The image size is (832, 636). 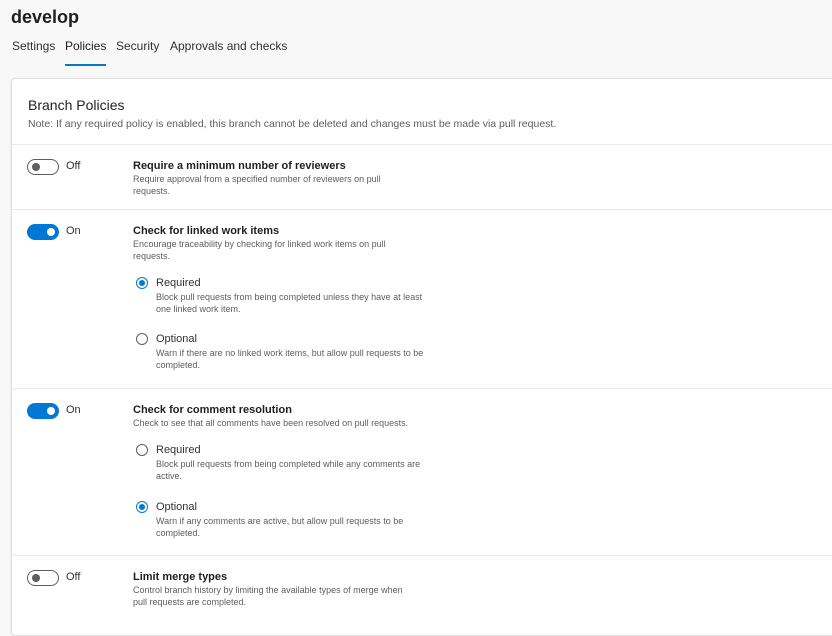 I want to click on tab-settings: Settings, so click(x=33, y=53).